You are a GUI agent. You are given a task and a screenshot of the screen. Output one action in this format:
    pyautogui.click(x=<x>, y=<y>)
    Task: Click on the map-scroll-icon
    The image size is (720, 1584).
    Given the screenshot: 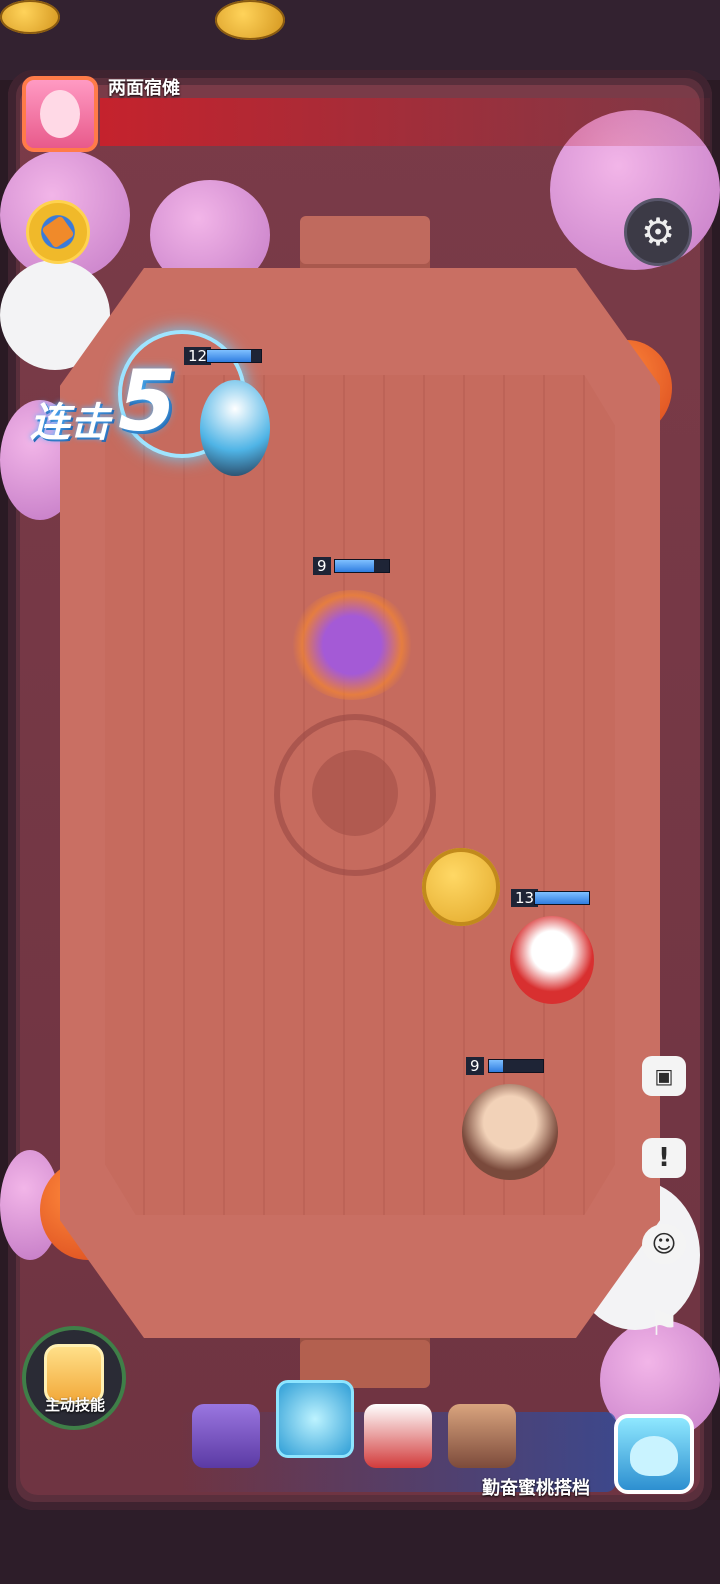 What is the action you would take?
    pyautogui.click(x=58, y=232)
    